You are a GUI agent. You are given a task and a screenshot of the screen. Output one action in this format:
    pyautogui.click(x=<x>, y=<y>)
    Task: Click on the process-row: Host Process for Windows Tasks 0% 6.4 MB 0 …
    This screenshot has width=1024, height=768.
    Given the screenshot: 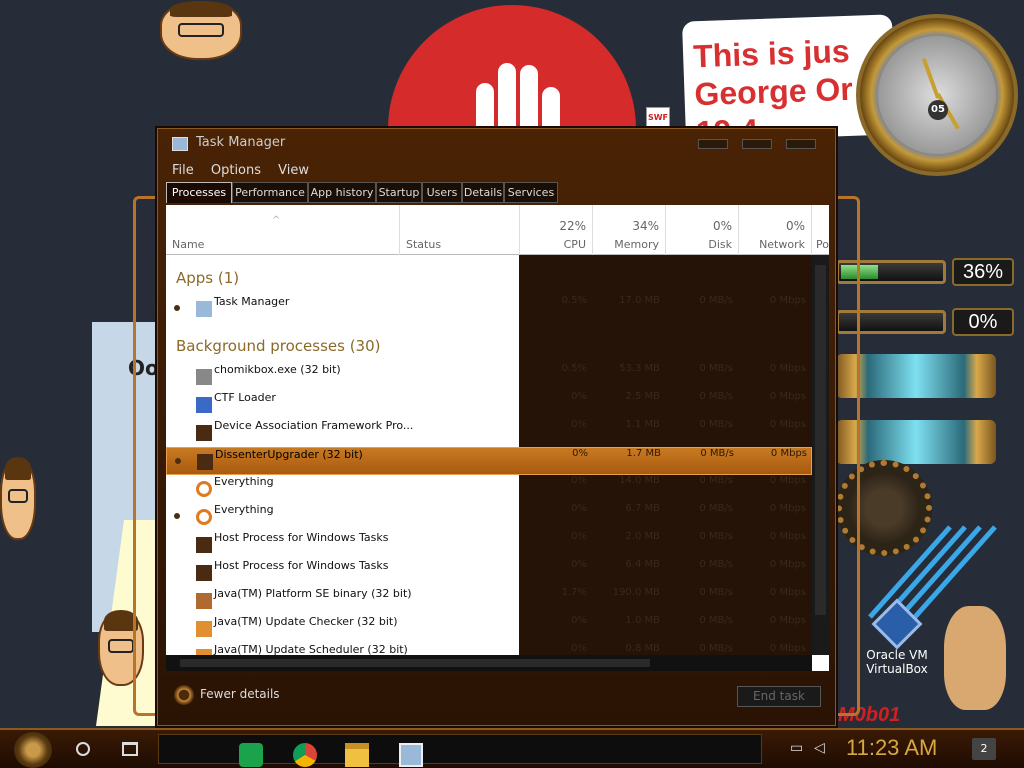 What is the action you would take?
    pyautogui.click(x=489, y=573)
    